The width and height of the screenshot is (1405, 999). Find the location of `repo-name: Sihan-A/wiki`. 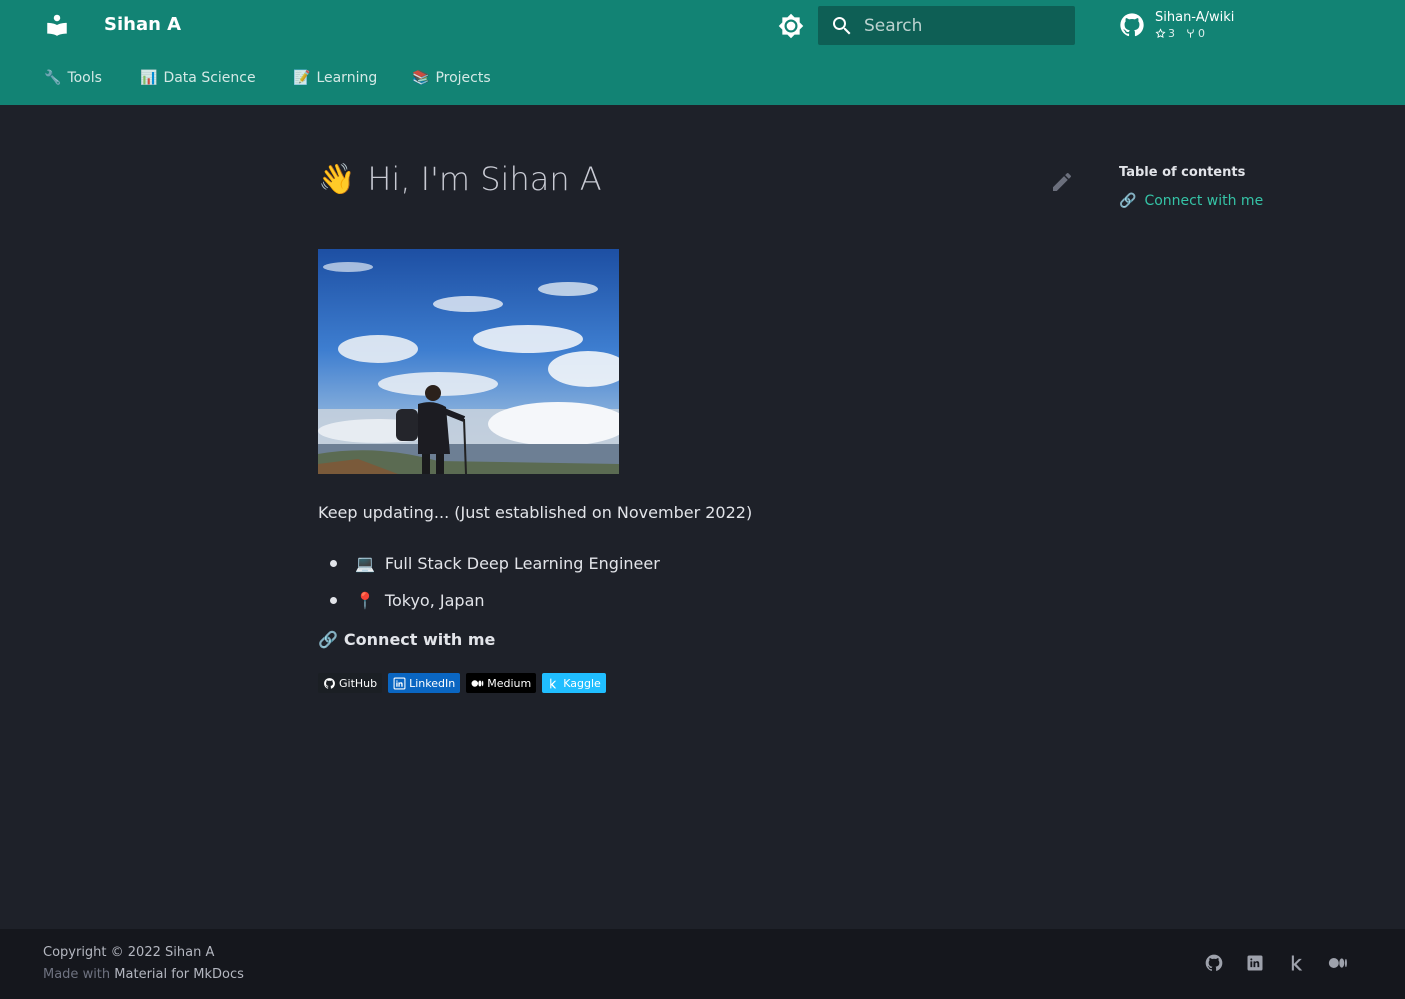

repo-name: Sihan-A/wiki is located at coordinates (1195, 17).